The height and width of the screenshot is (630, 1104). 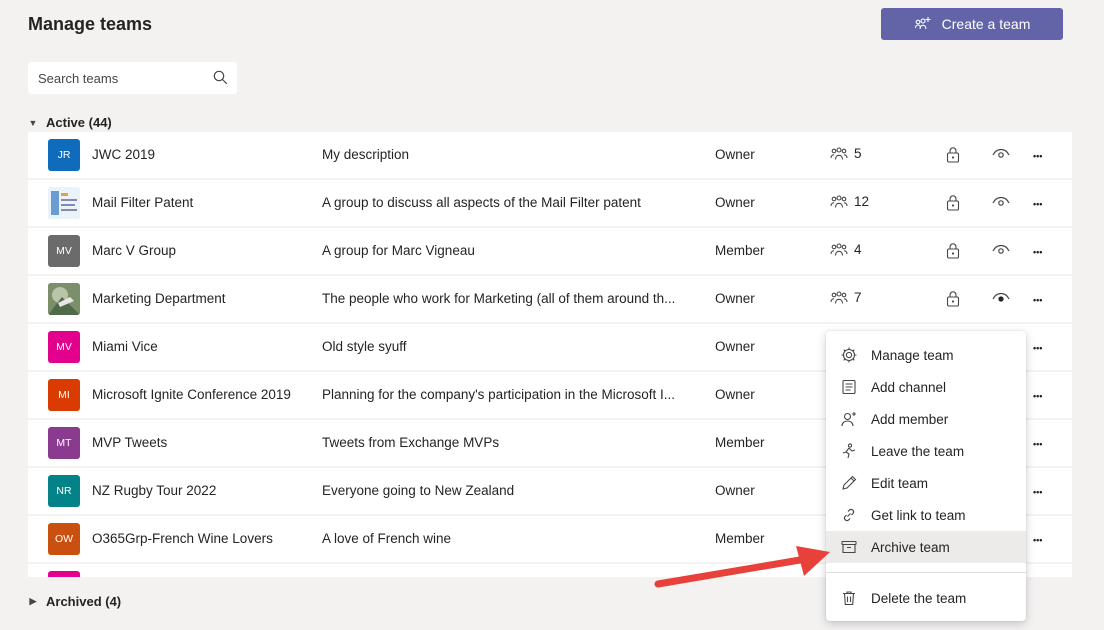 What do you see at coordinates (84, 601) in the screenshot?
I see `archived-section-label: Archived (4)` at bounding box center [84, 601].